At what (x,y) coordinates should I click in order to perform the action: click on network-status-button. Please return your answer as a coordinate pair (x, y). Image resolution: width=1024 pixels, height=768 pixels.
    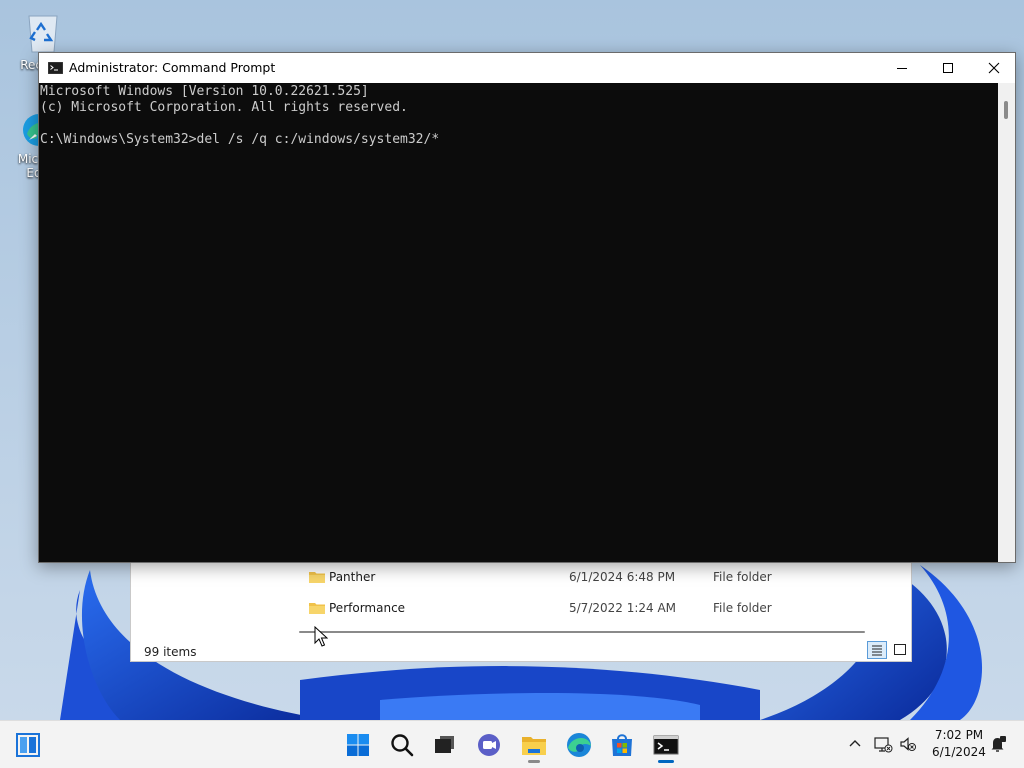
    Looking at the image, I should click on (883, 744).